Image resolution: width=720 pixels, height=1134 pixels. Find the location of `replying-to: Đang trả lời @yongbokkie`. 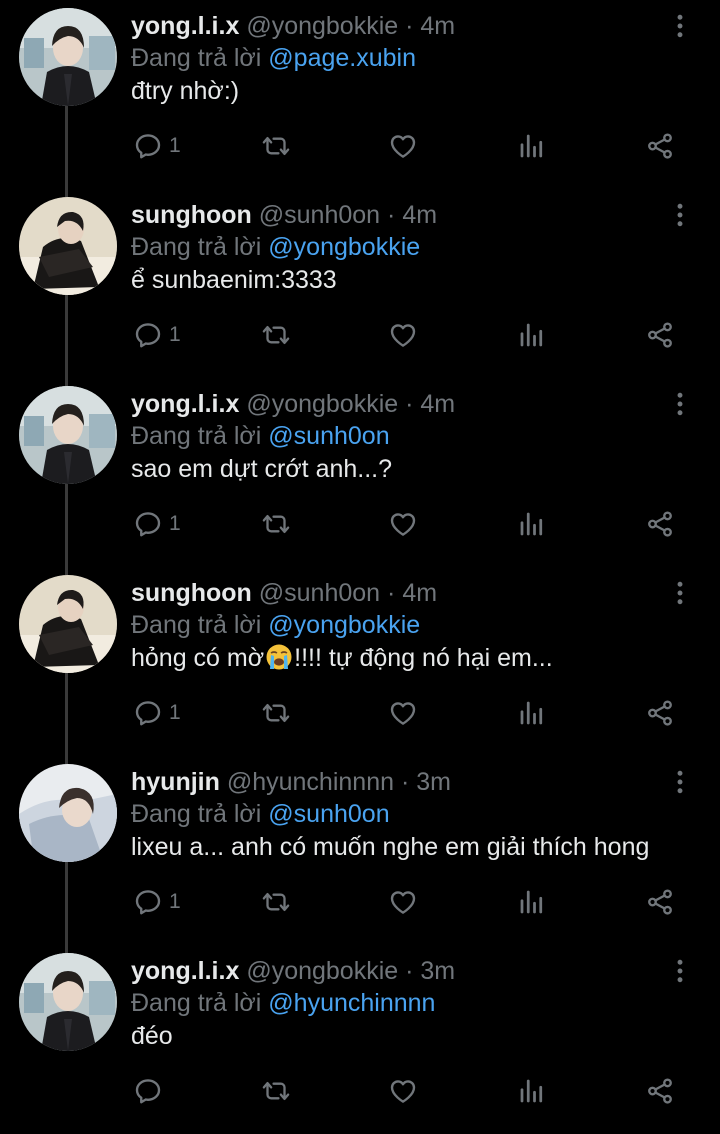

replying-to: Đang trả lời @yongbokkie is located at coordinates (275, 625).